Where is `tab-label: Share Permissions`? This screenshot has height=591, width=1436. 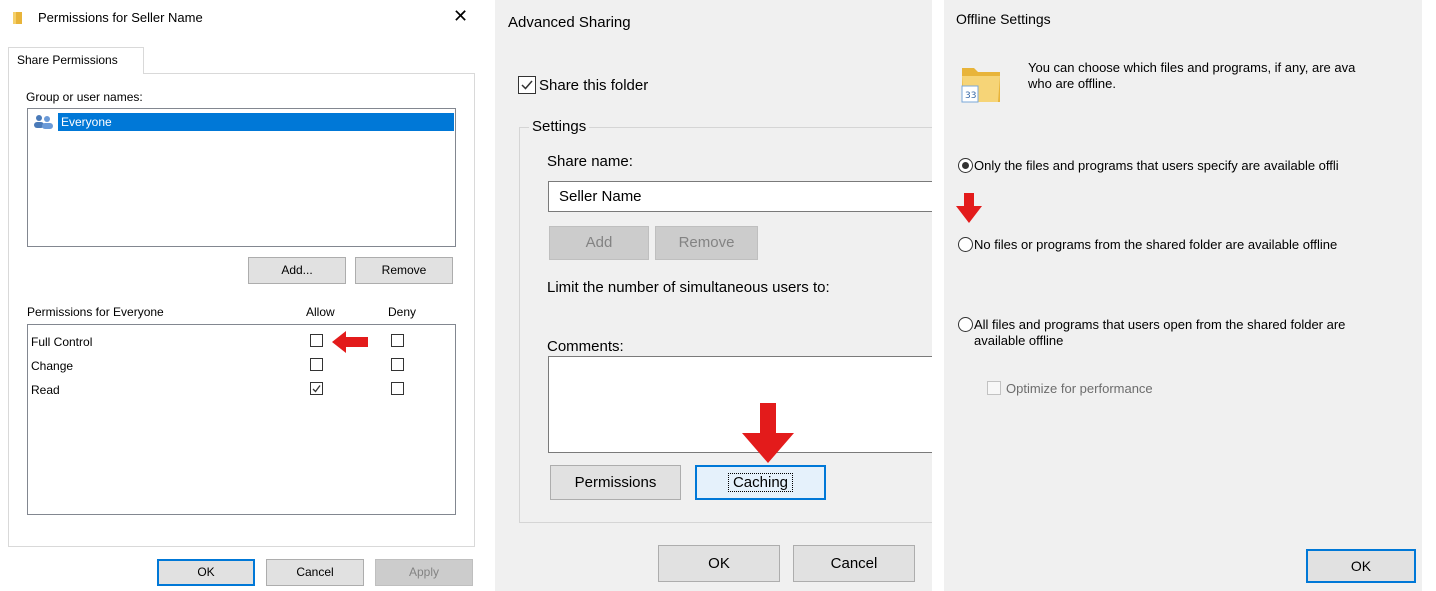 tab-label: Share Permissions is located at coordinates (67, 60).